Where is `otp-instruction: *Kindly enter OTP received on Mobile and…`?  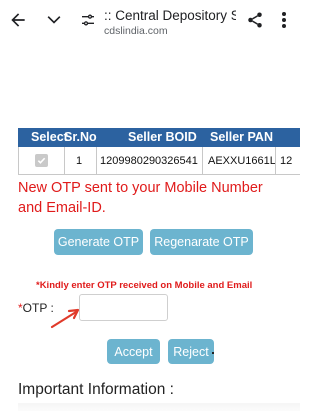 otp-instruction: *Kindly enter OTP received on Mobile and… is located at coordinates (144, 285).